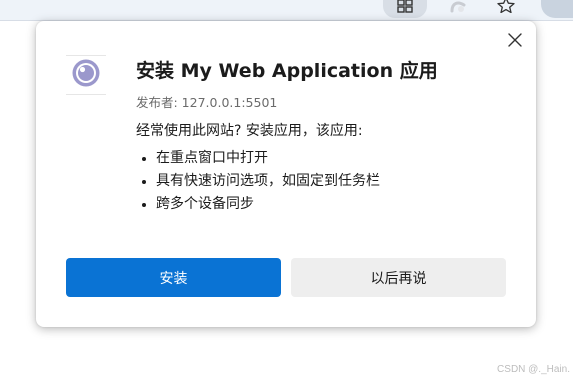 The image size is (573, 379). What do you see at coordinates (533, 369) in the screenshot?
I see `watermark: CSDN @._Hain.` at bounding box center [533, 369].